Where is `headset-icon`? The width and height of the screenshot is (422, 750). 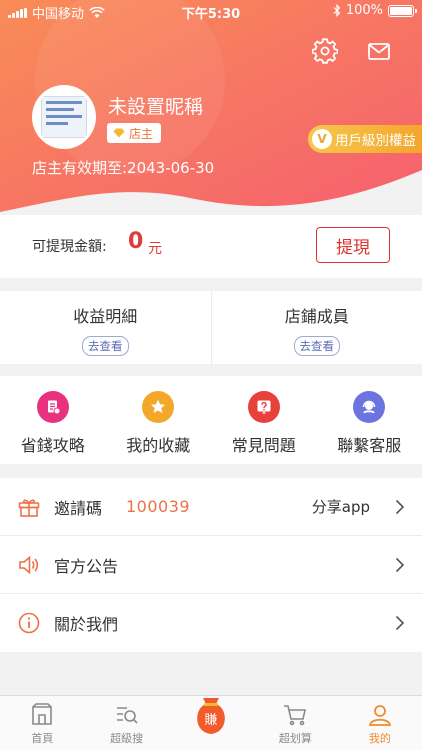
headset-icon is located at coordinates (369, 407).